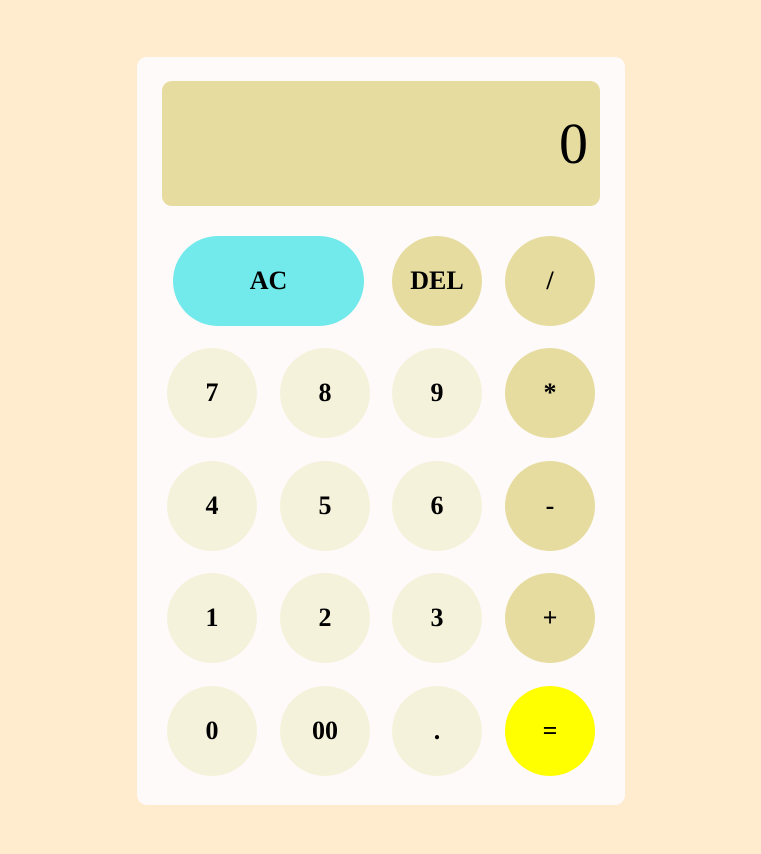 The image size is (761, 854). I want to click on digit-9-button: 9, so click(437, 393).